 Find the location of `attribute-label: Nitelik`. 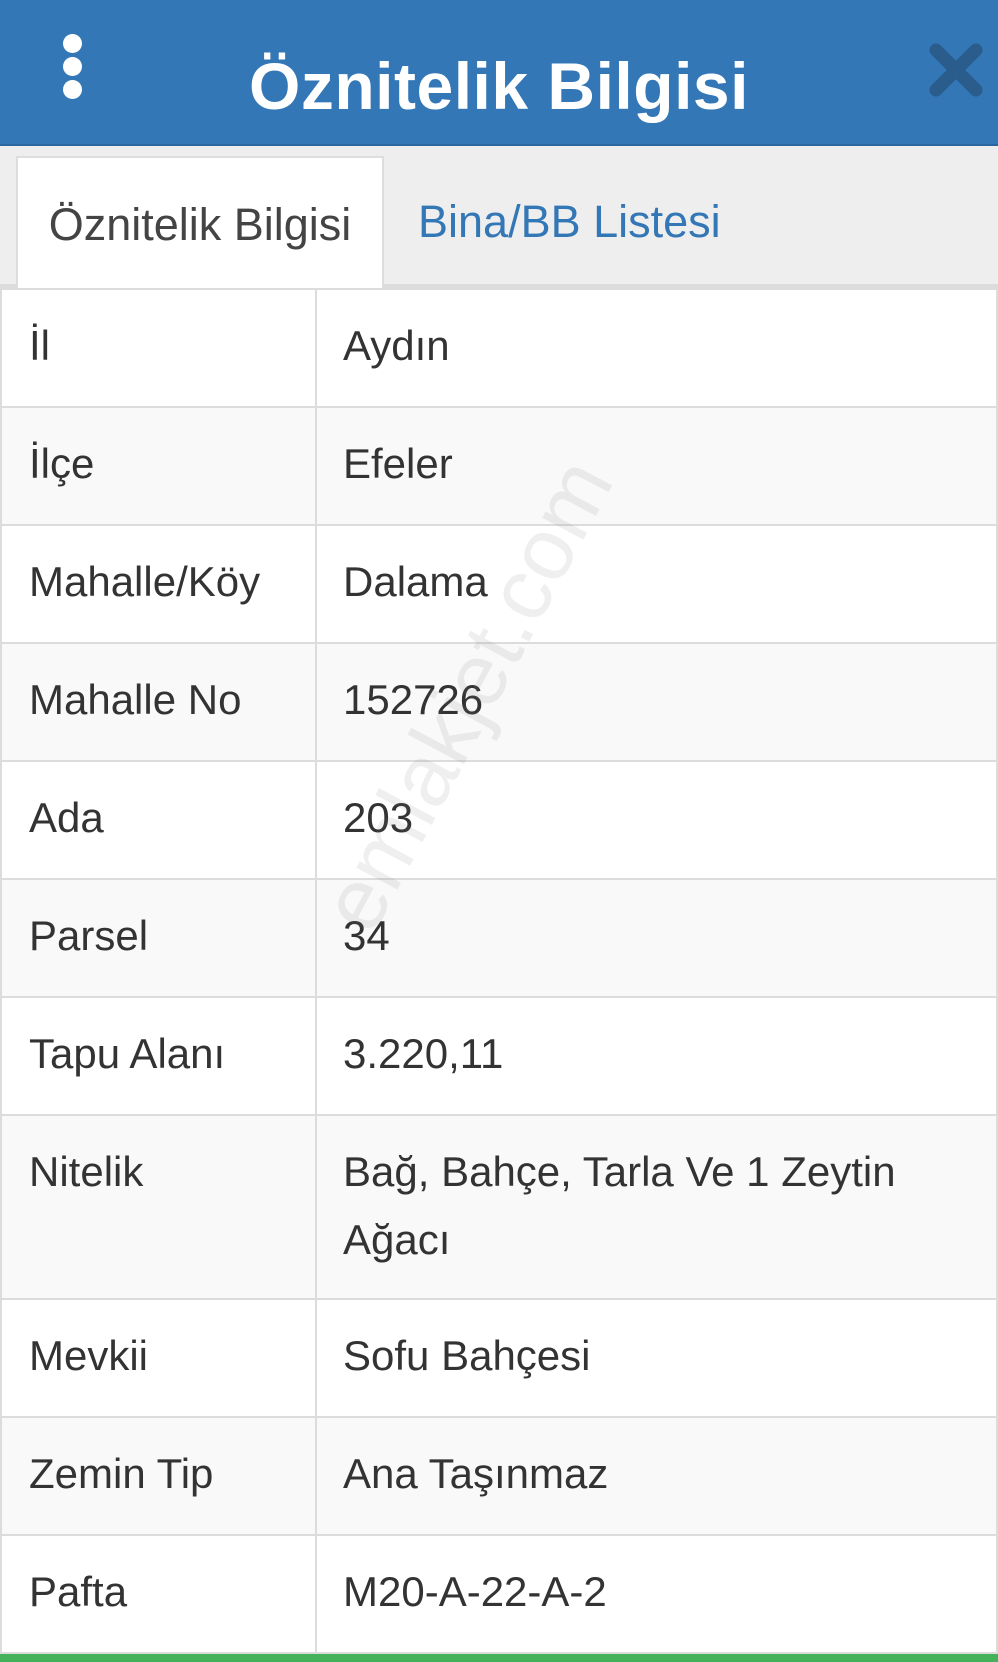

attribute-label: Nitelik is located at coordinates (158, 1207).